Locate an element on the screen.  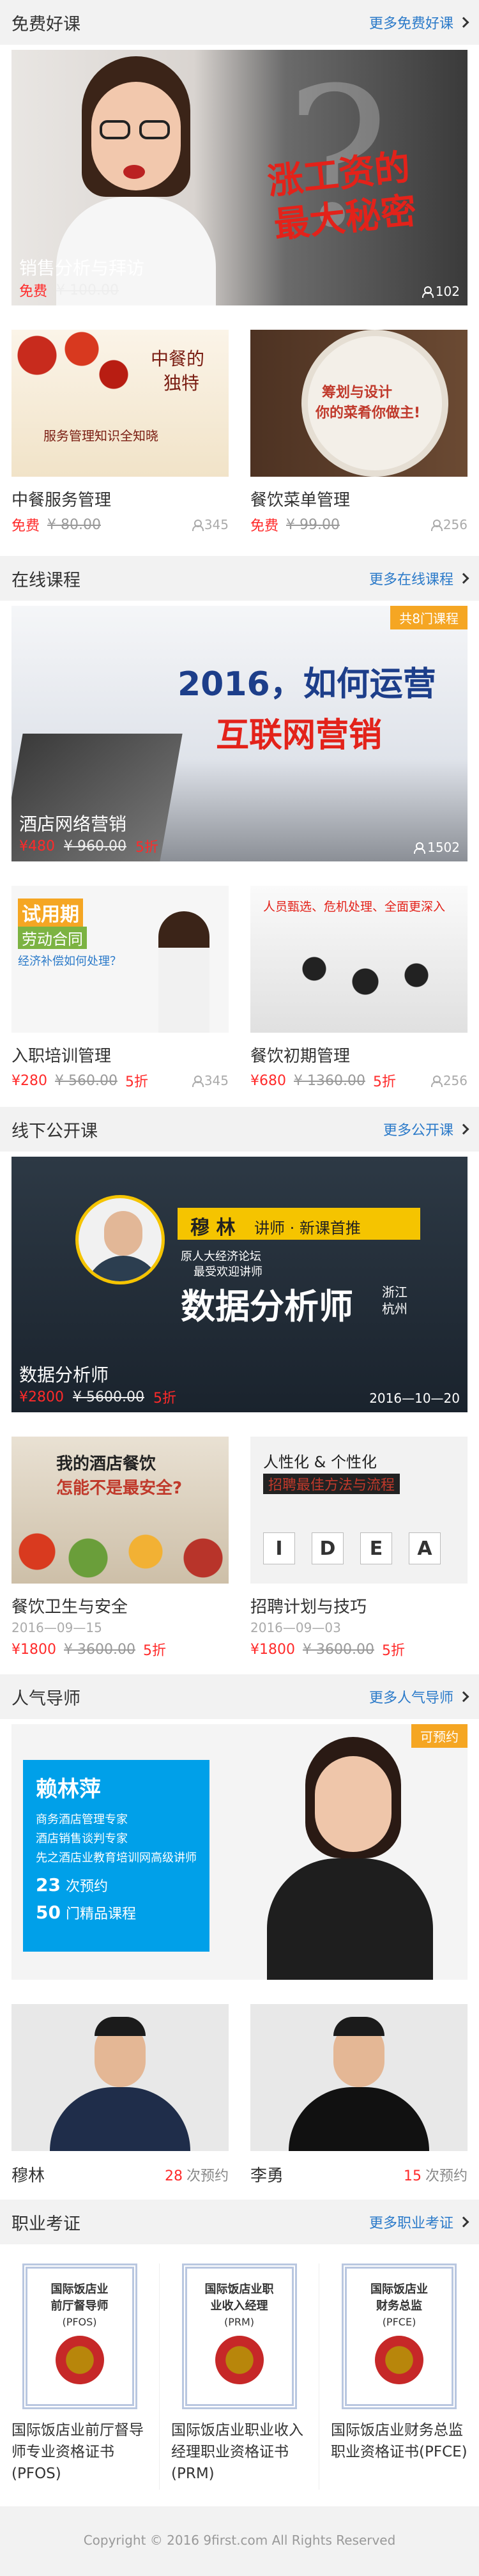
letter-block: A is located at coordinates (425, 1548).